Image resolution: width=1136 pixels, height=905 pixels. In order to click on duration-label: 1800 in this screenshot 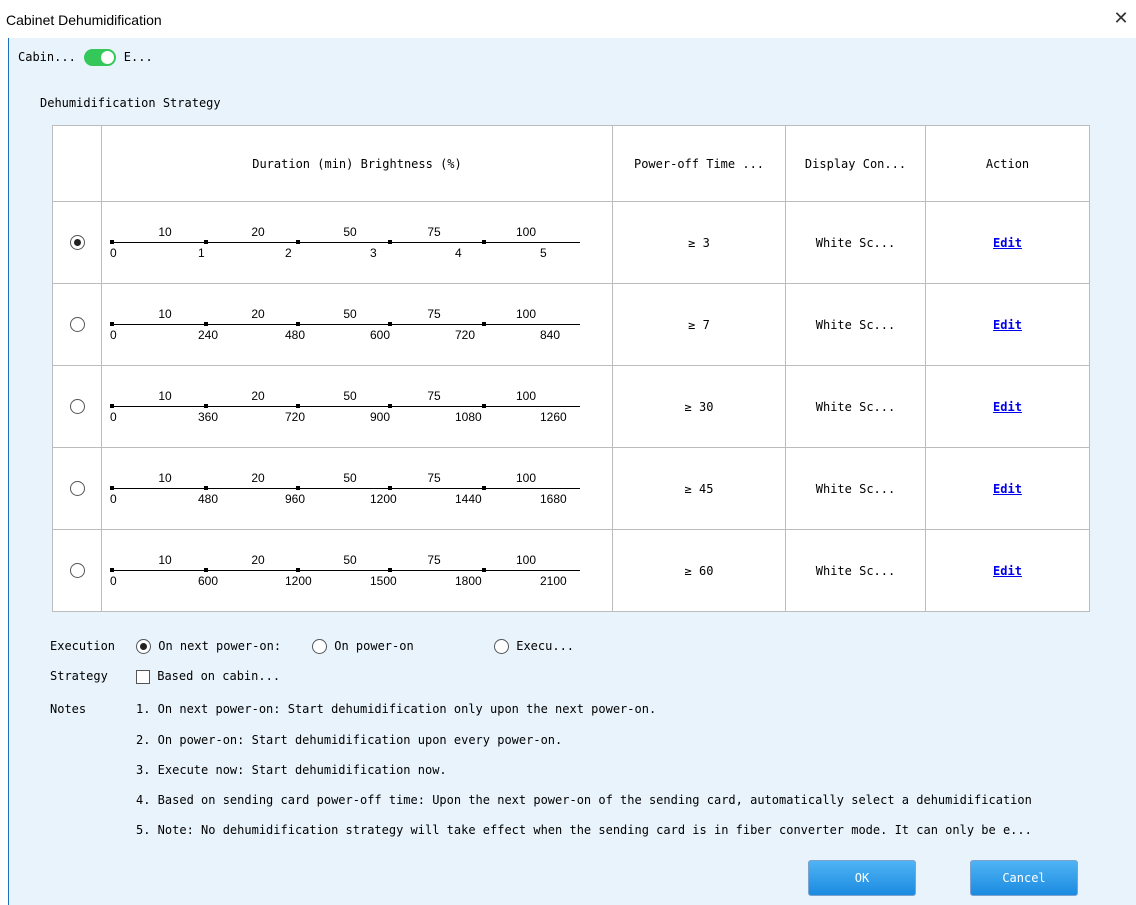, I will do `click(468, 580)`.